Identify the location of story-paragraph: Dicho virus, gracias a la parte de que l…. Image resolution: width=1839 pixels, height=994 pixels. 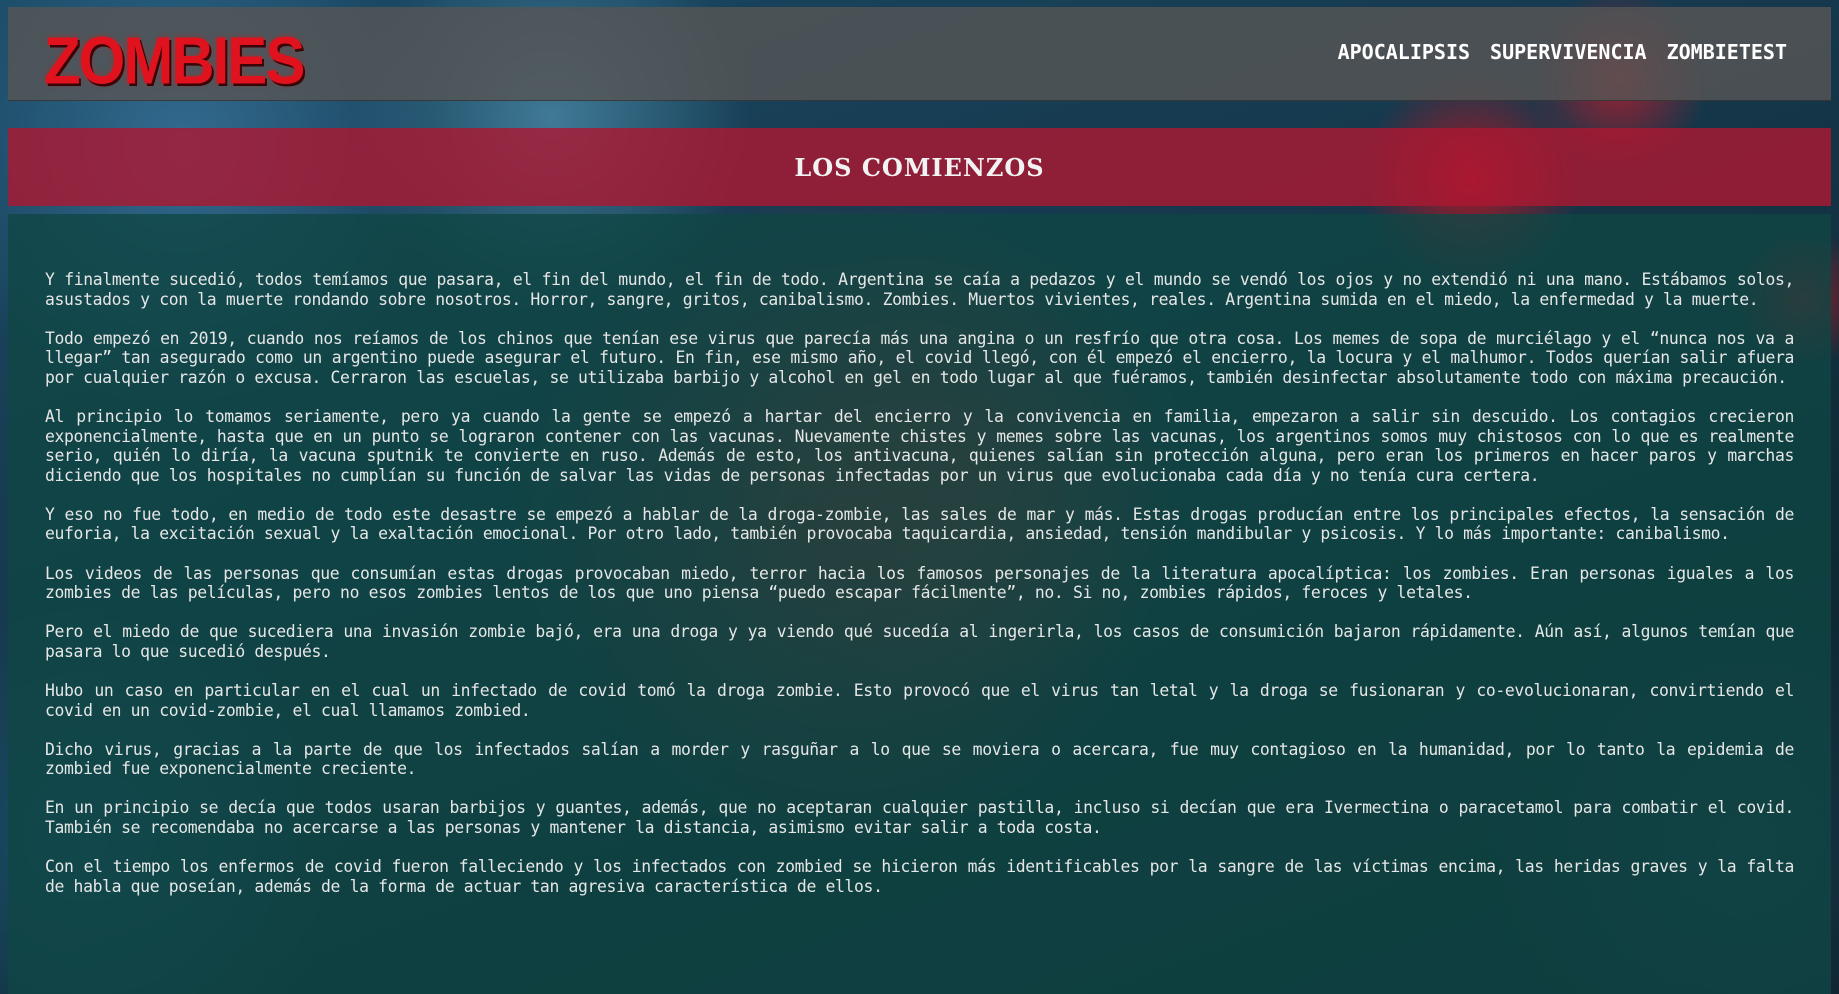
(919, 759).